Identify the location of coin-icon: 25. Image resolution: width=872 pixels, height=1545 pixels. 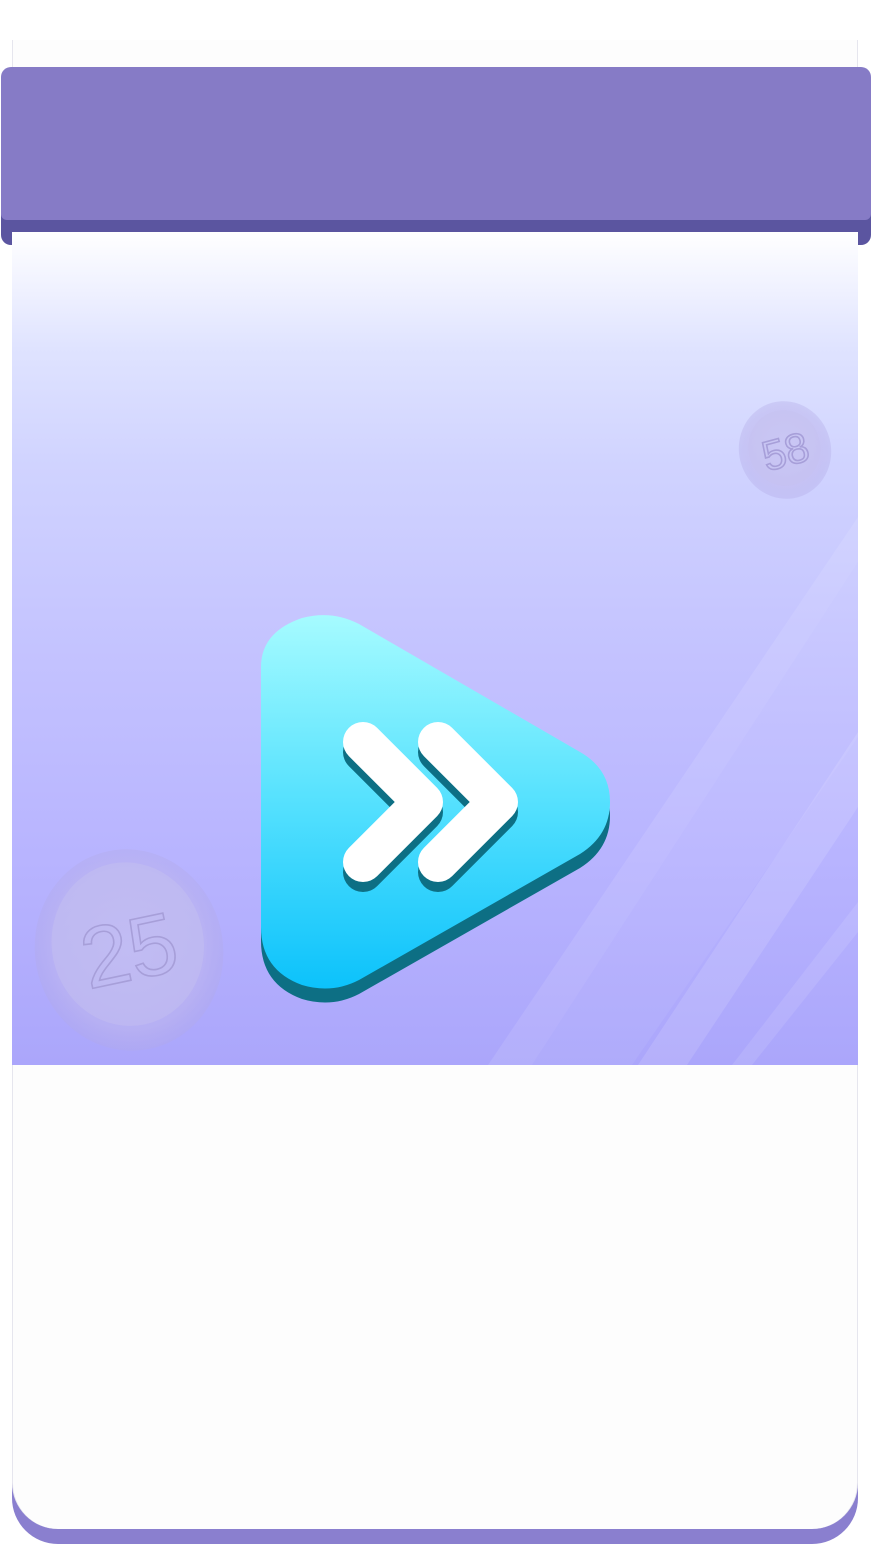
(129, 950).